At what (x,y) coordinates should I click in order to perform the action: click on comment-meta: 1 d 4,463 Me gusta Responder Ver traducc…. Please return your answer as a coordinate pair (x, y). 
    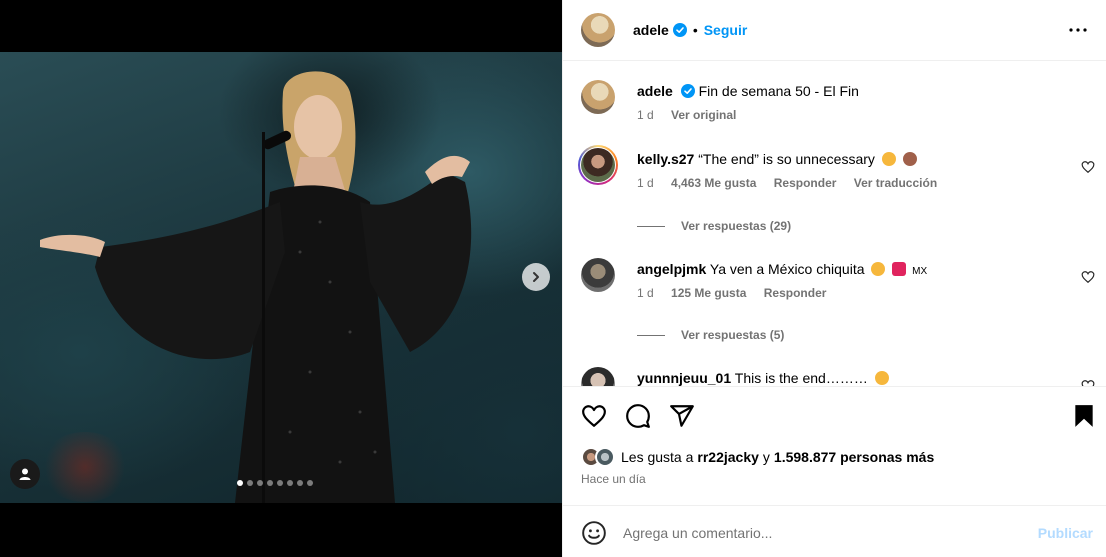
    Looking at the image, I should click on (794, 183).